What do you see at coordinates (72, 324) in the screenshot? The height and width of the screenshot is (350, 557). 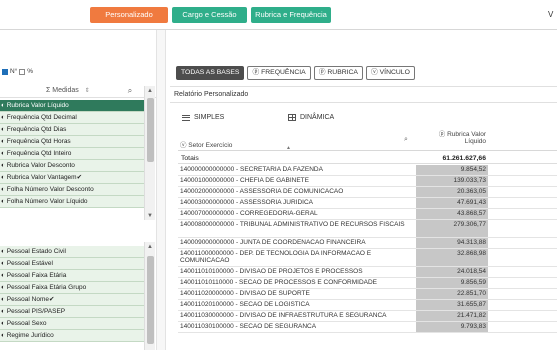 I see `dimension-item: ◐ Pessoal Sexo` at bounding box center [72, 324].